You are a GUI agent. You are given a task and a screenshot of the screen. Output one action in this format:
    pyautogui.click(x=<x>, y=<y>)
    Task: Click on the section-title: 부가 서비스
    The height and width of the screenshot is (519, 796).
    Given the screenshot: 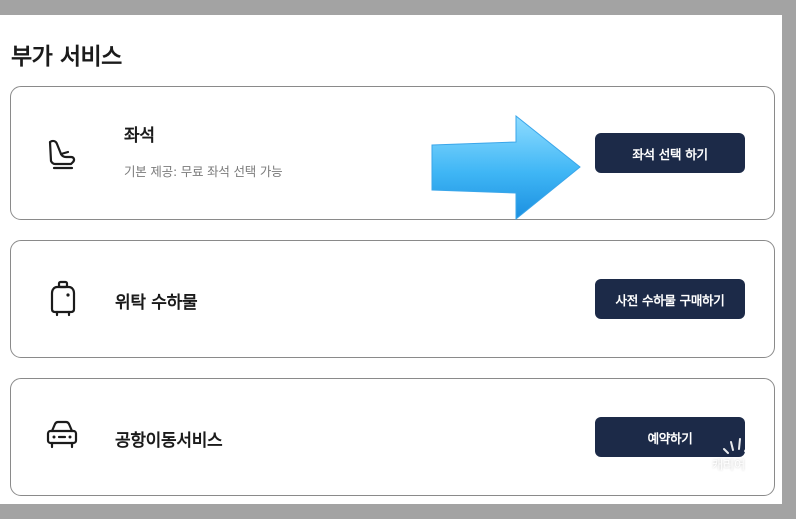 What is the action you would take?
    pyautogui.click(x=66, y=57)
    